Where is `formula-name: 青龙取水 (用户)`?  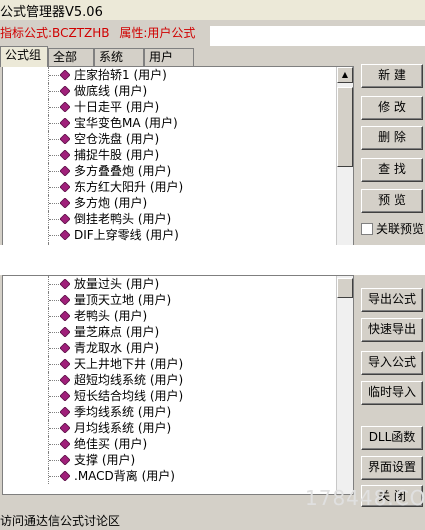 formula-name: 青龙取水 (用户) is located at coordinates (117, 348).